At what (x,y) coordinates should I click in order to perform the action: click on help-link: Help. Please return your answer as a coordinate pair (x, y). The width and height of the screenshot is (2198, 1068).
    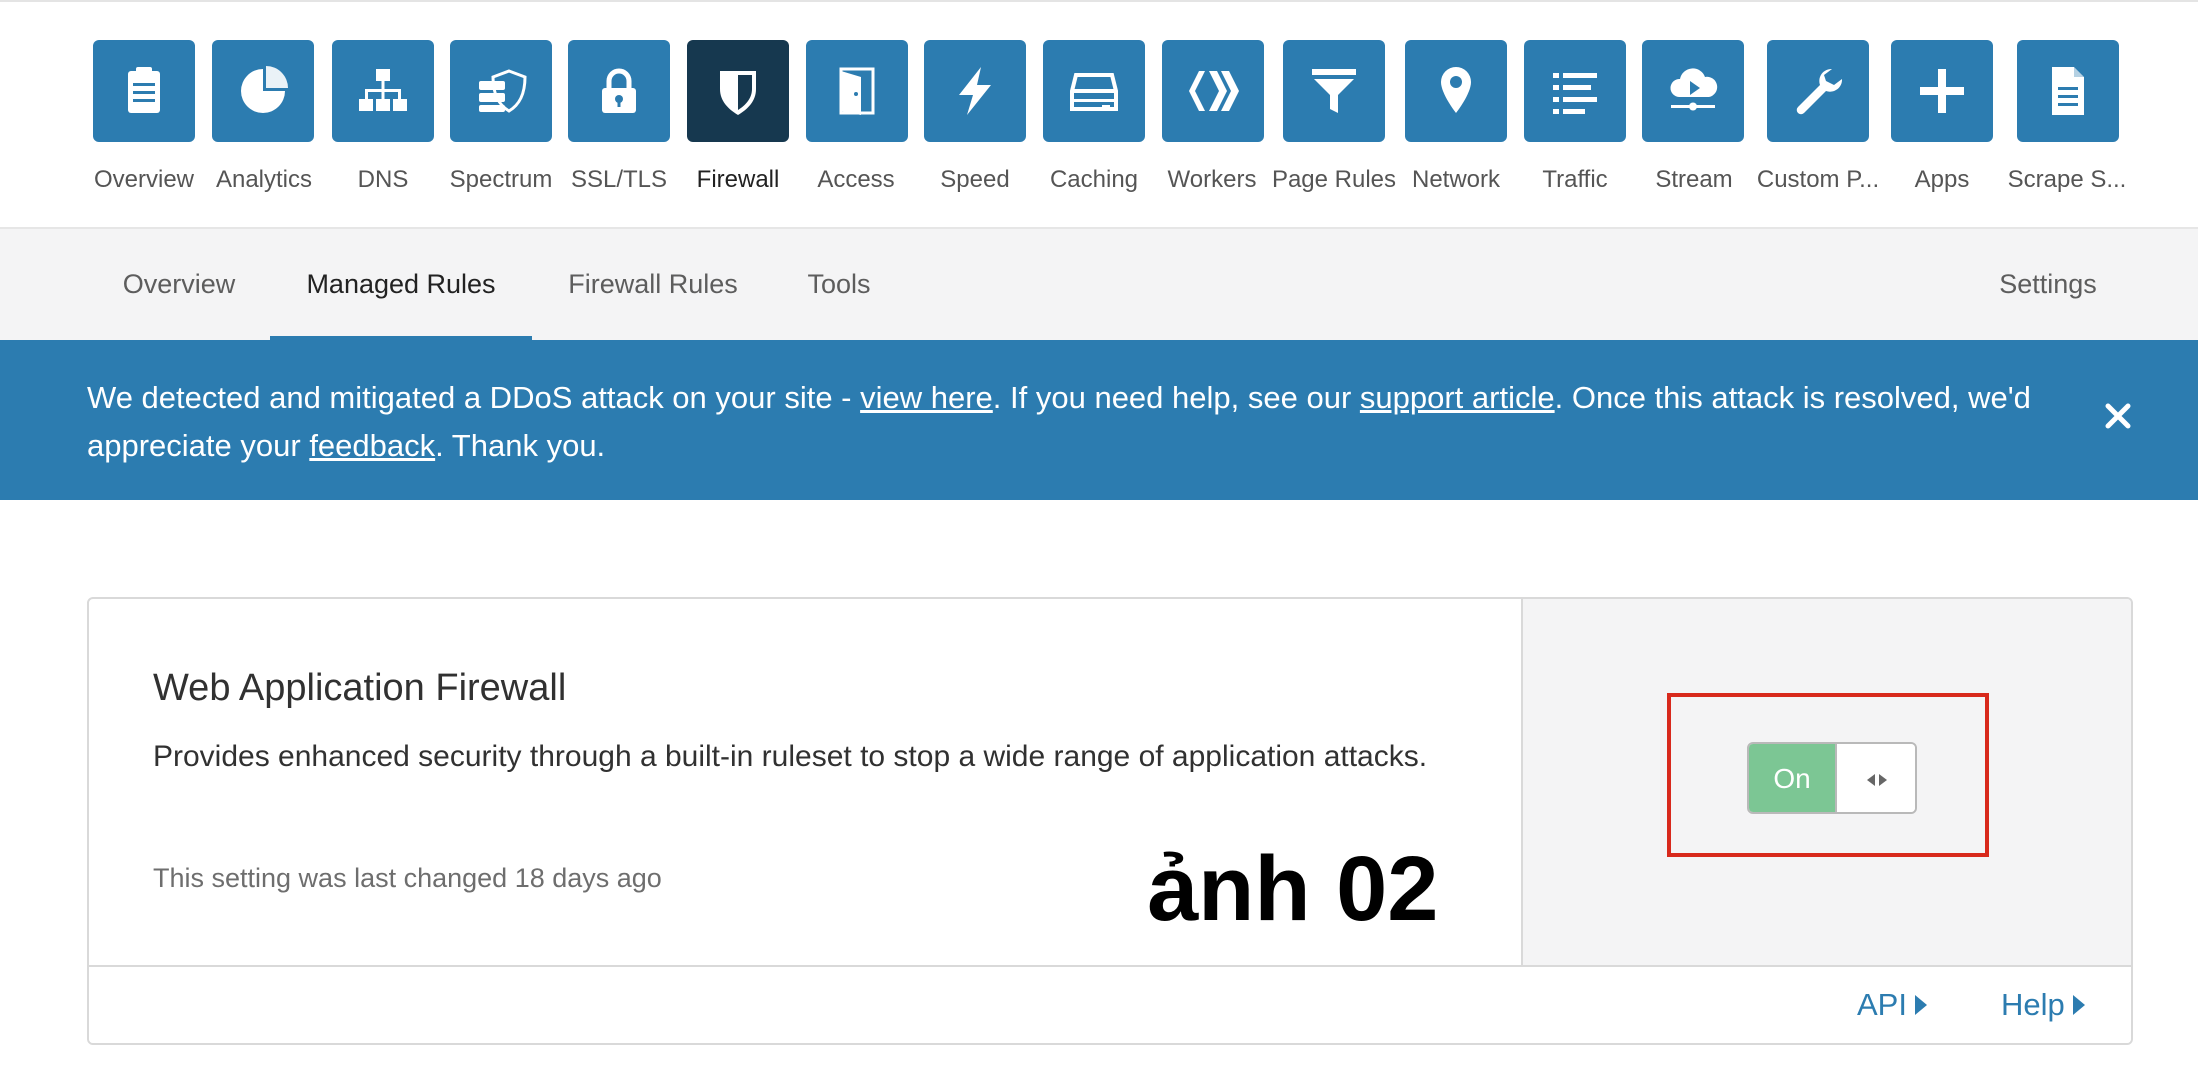
    Looking at the image, I should click on (2043, 1005).